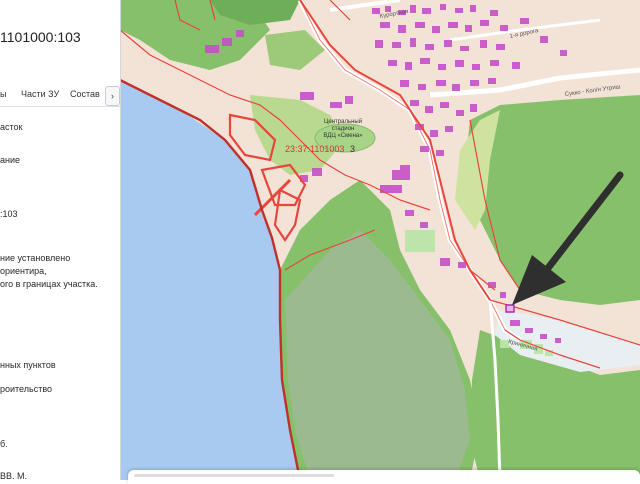  What do you see at coordinates (343, 129) in the screenshot?
I see `stadium-label-2: стадион` at bounding box center [343, 129].